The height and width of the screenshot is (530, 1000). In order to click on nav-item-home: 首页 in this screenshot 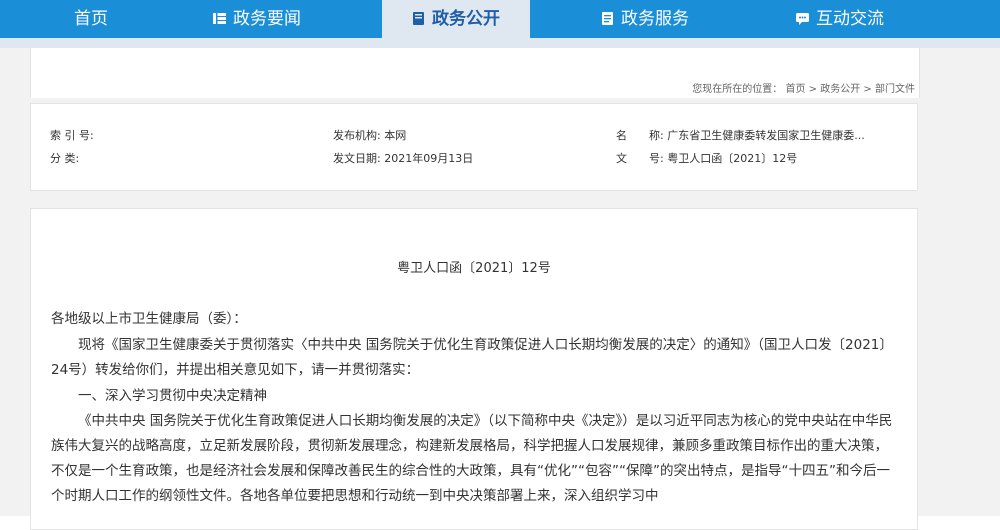, I will do `click(91, 19)`.